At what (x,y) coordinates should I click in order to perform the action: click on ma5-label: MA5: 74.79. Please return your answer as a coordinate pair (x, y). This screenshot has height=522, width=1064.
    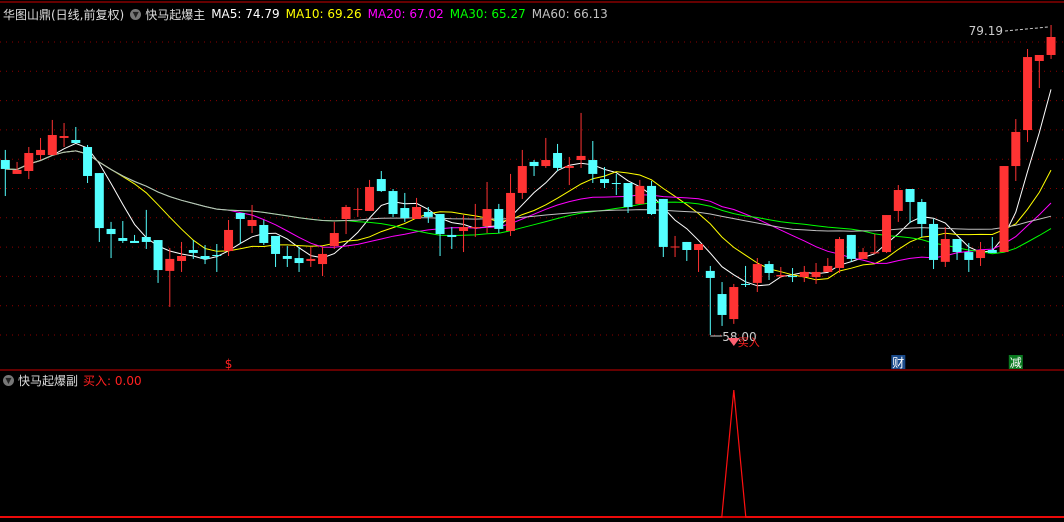
    Looking at the image, I should click on (245, 14).